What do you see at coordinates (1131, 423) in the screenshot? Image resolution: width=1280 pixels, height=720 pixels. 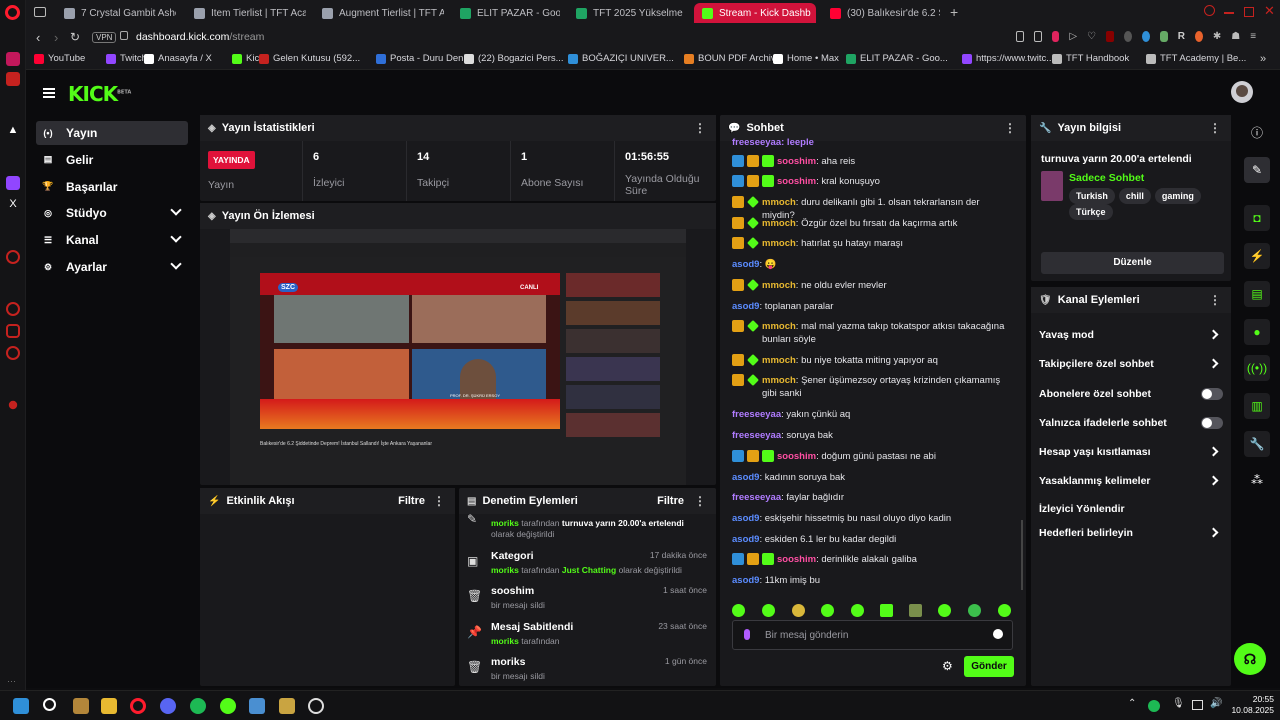 I see `channel-action-item: Yalnızca ifadelerle sohbet` at bounding box center [1131, 423].